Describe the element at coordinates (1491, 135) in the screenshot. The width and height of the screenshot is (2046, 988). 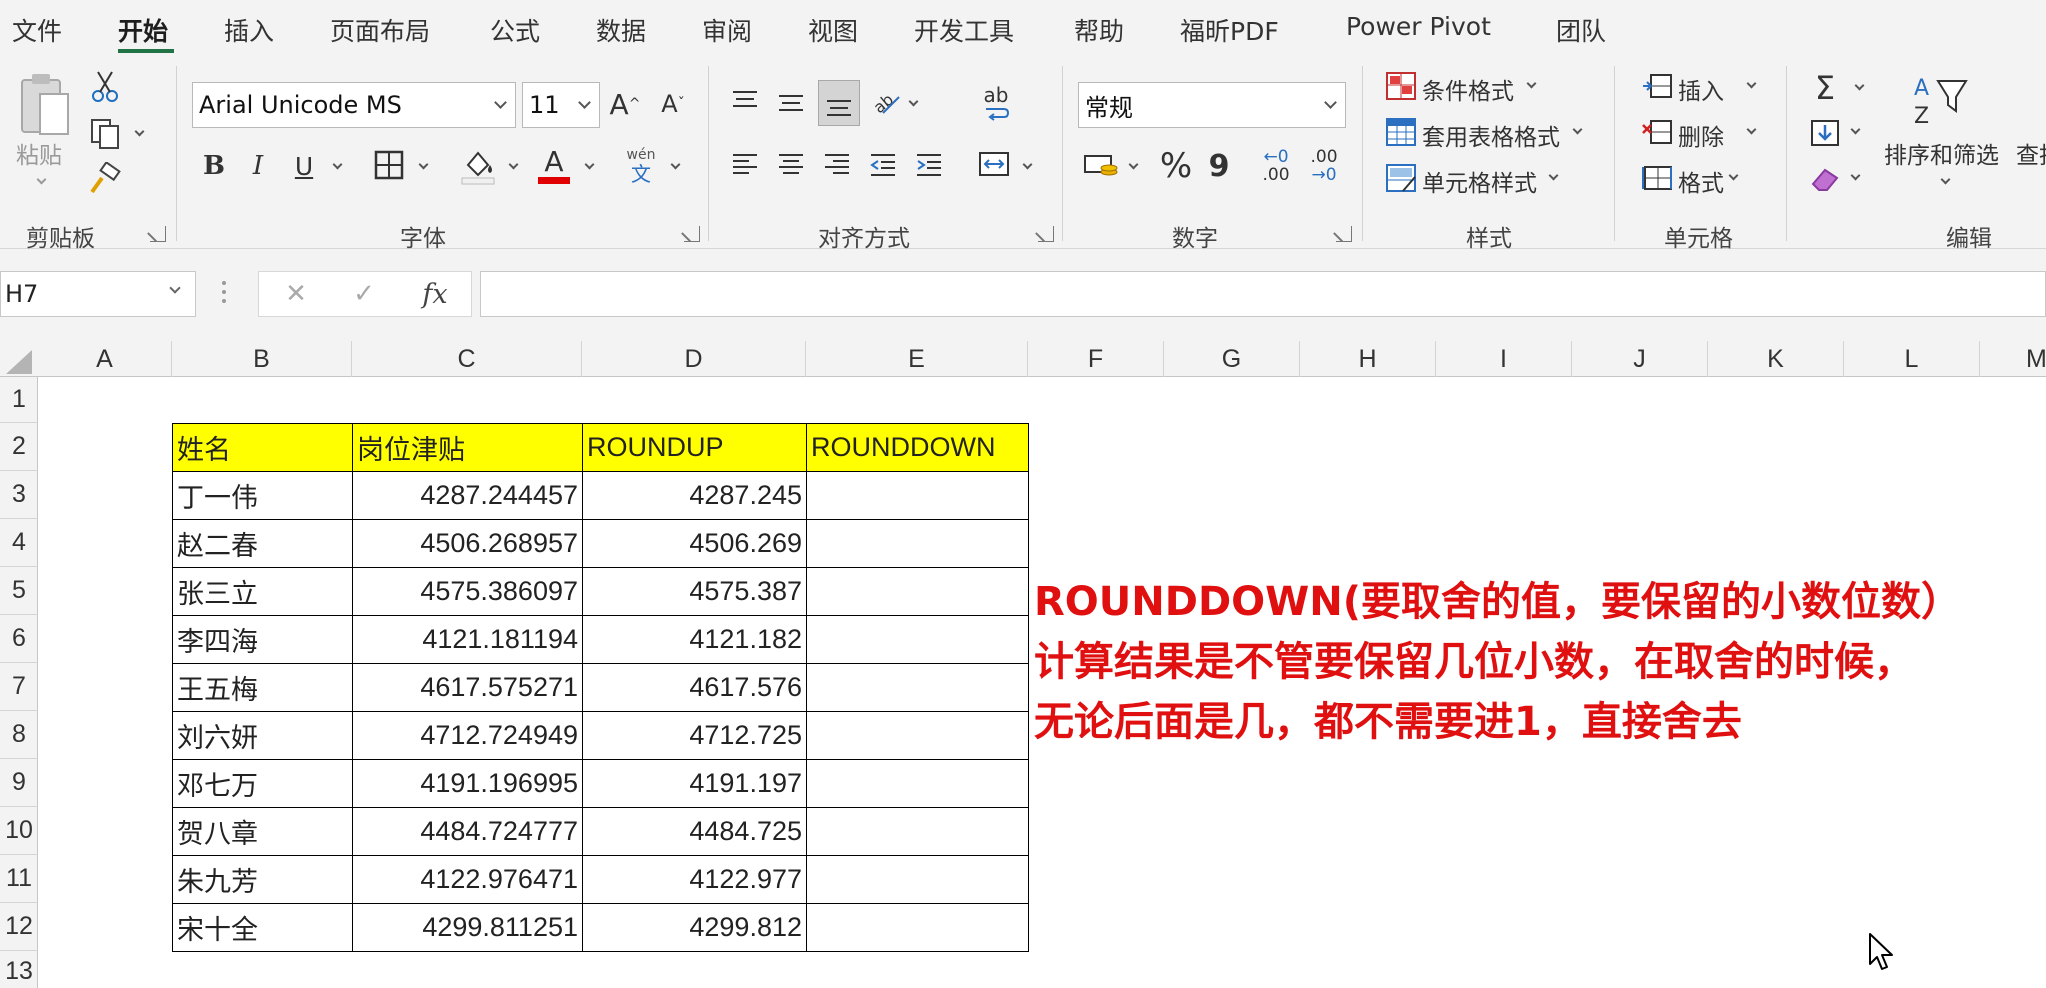
I see `table-format-button: 套用表格格式` at that location.